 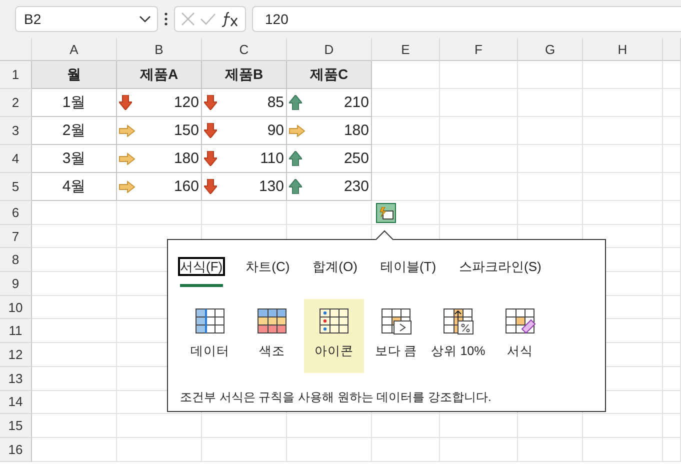 What do you see at coordinates (16, 426) in the screenshot?
I see `row-header: 15` at bounding box center [16, 426].